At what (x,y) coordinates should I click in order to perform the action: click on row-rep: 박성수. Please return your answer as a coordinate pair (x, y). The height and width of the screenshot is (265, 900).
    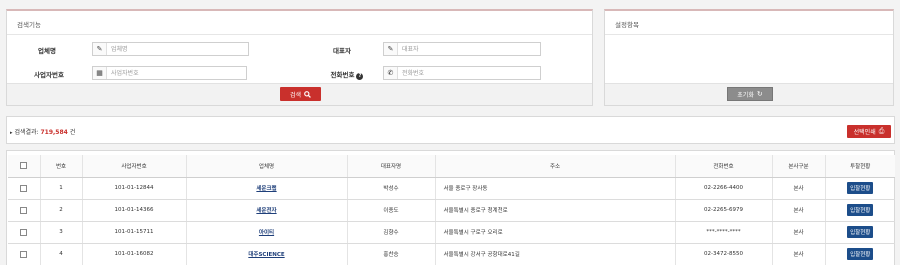
    Looking at the image, I should click on (391, 188).